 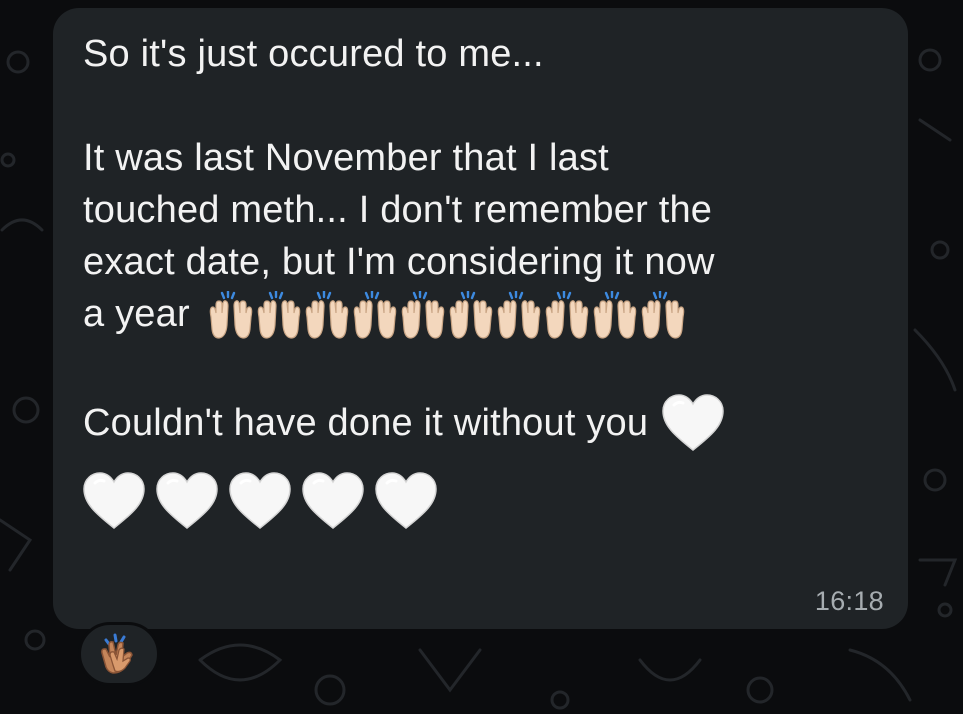 What do you see at coordinates (479, 501) in the screenshot?
I see `white-heart-emoji-row` at bounding box center [479, 501].